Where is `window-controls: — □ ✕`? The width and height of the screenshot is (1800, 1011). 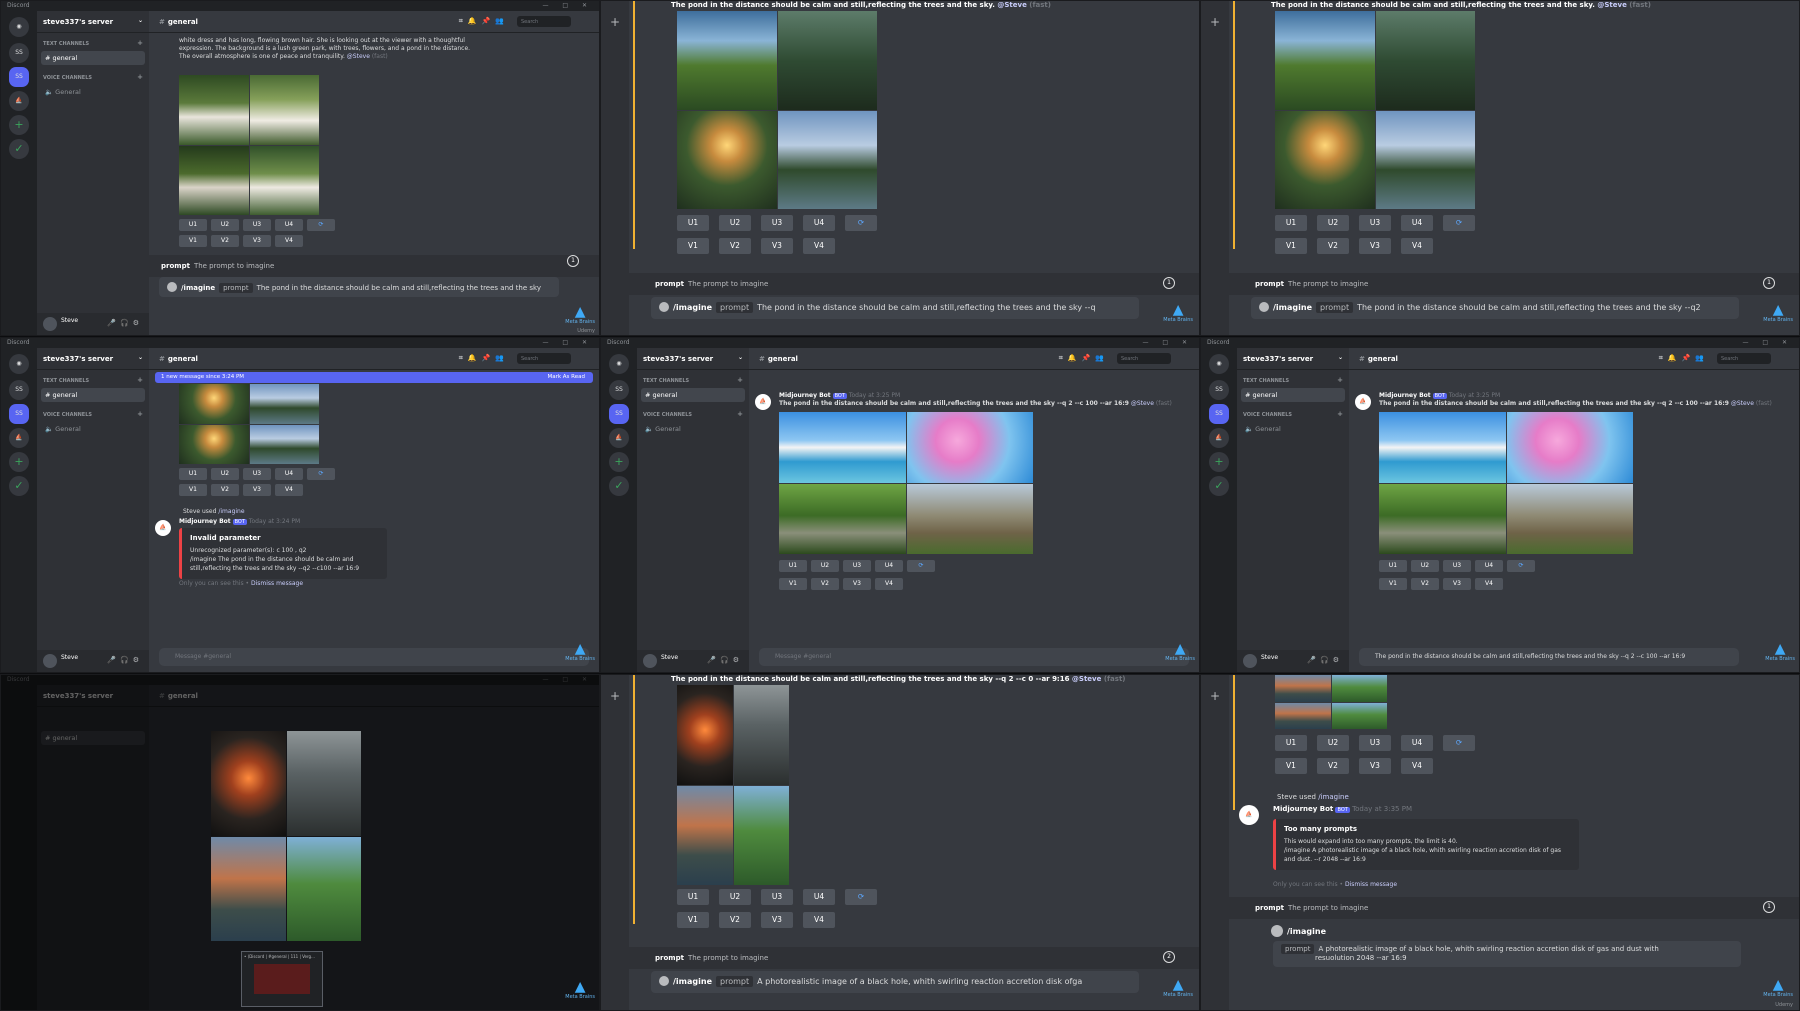
window-controls: — □ ✕ is located at coordinates (567, 6).